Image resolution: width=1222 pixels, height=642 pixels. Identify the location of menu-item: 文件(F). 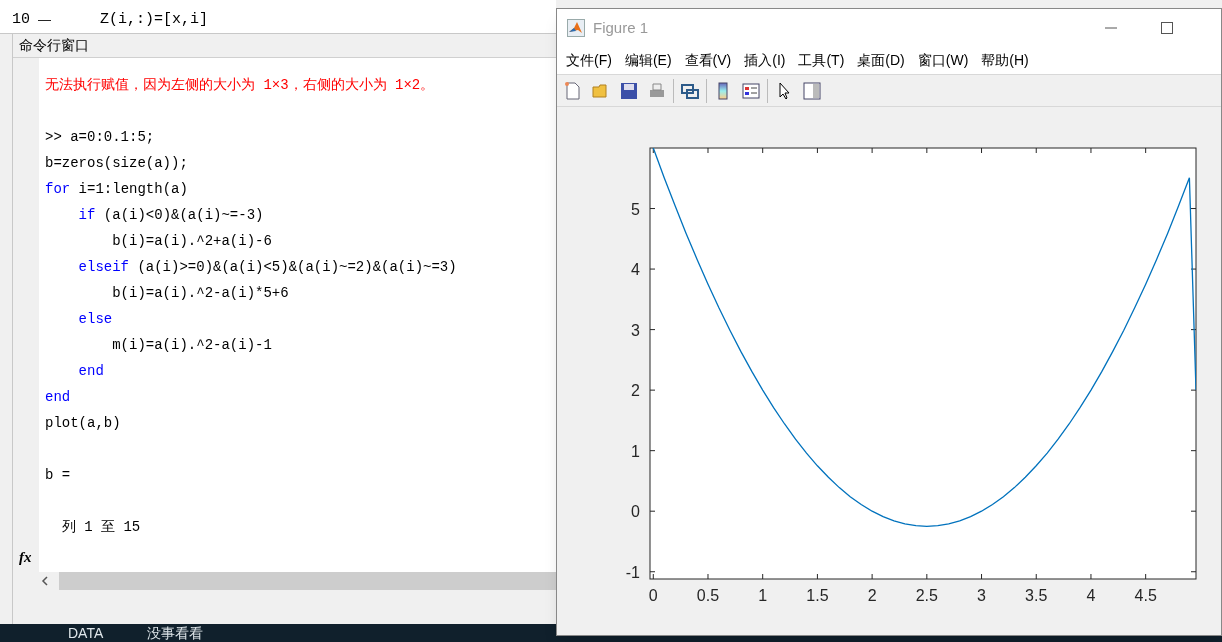
(589, 60).